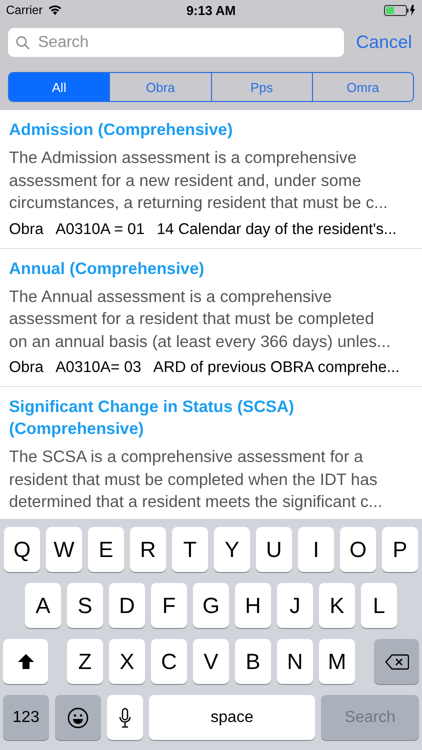 The height and width of the screenshot is (750, 422). Describe the element at coordinates (85, 661) in the screenshot. I see `letter-key: Z` at that location.